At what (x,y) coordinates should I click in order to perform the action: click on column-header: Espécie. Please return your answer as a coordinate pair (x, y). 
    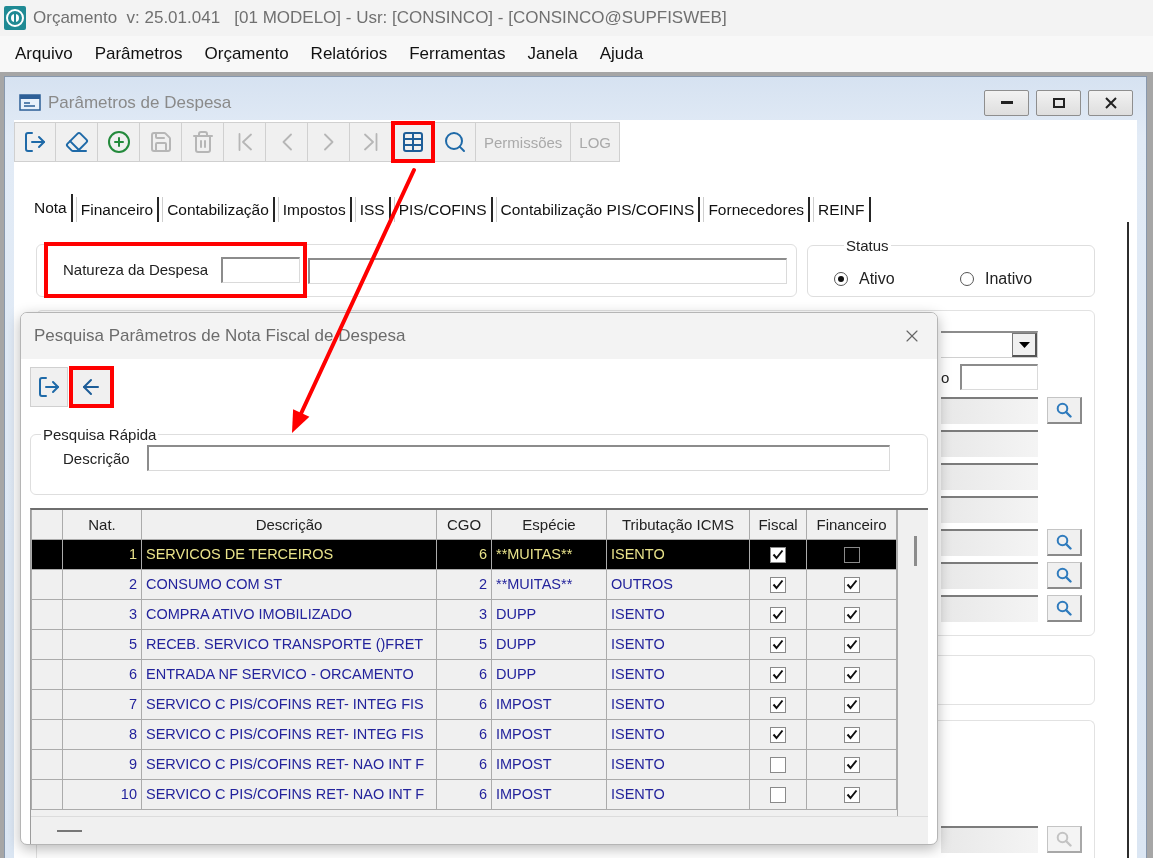
    Looking at the image, I should click on (549, 524).